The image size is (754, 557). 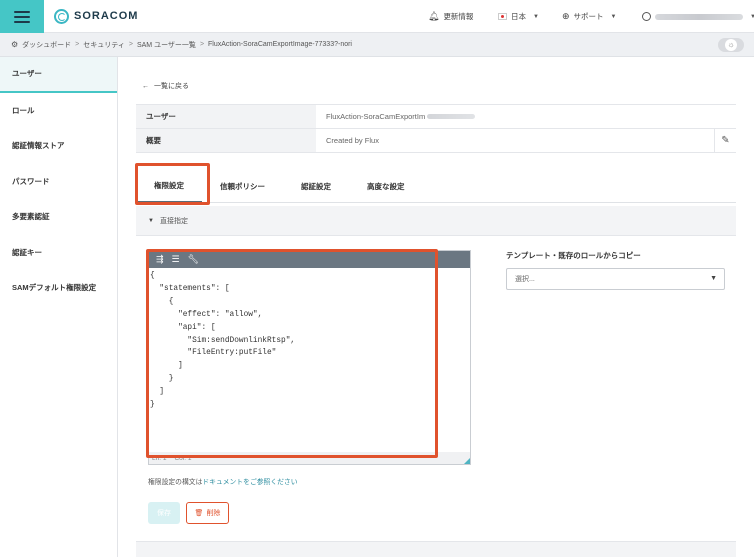 I want to click on editor-toolbar: ⇶ ☰ 🔧︎, so click(x=309, y=259).